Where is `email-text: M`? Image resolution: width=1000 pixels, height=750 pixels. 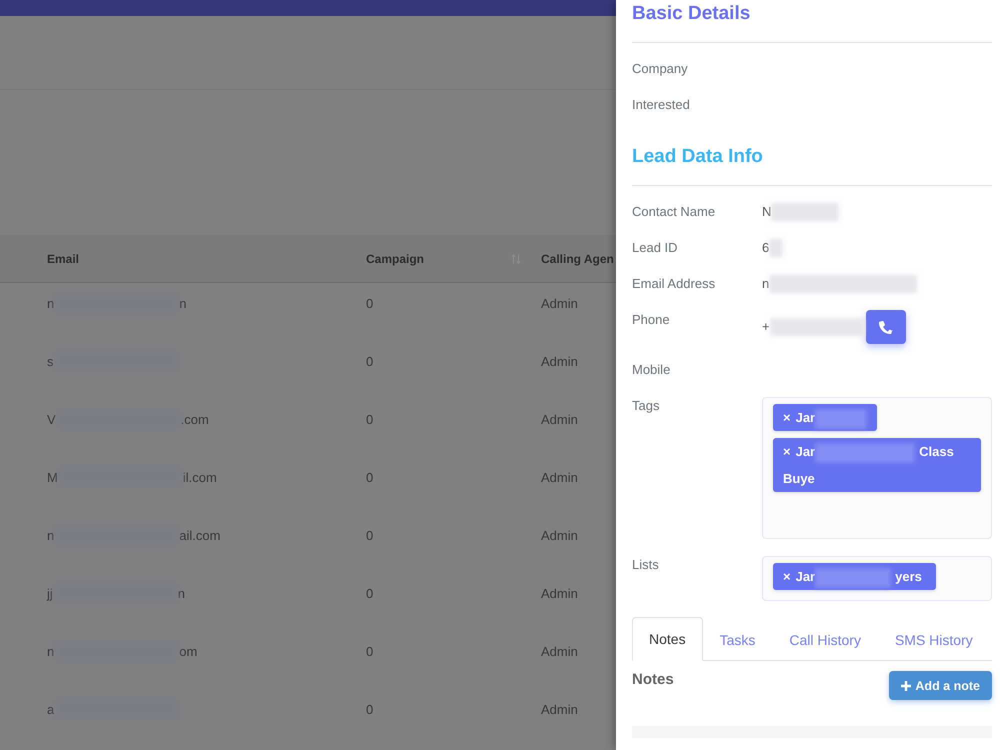 email-text: M is located at coordinates (52, 477).